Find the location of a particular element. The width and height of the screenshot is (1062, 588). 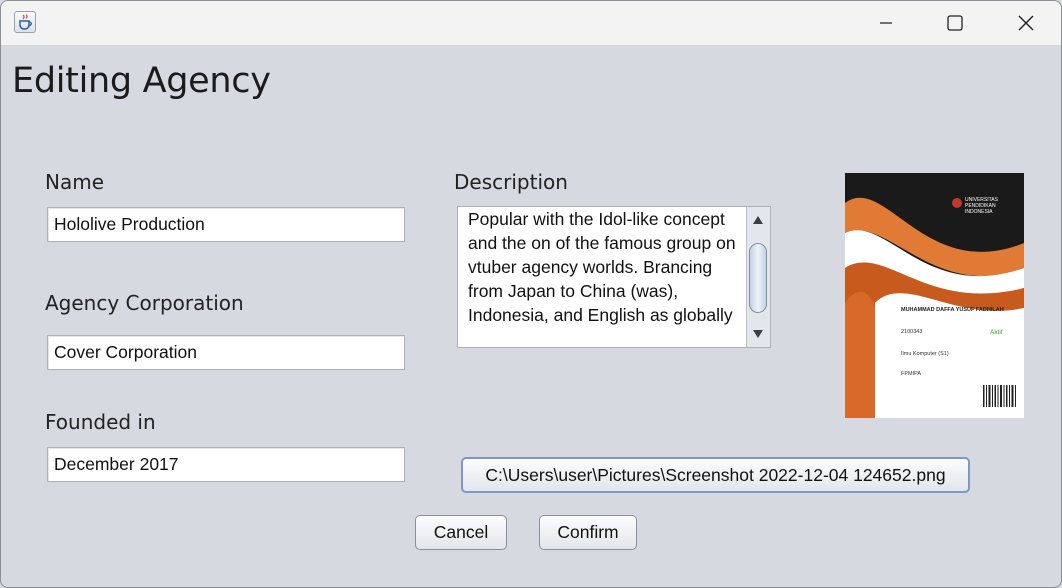

card-program: Ilmu Komputer (S1) is located at coordinates (925, 354).